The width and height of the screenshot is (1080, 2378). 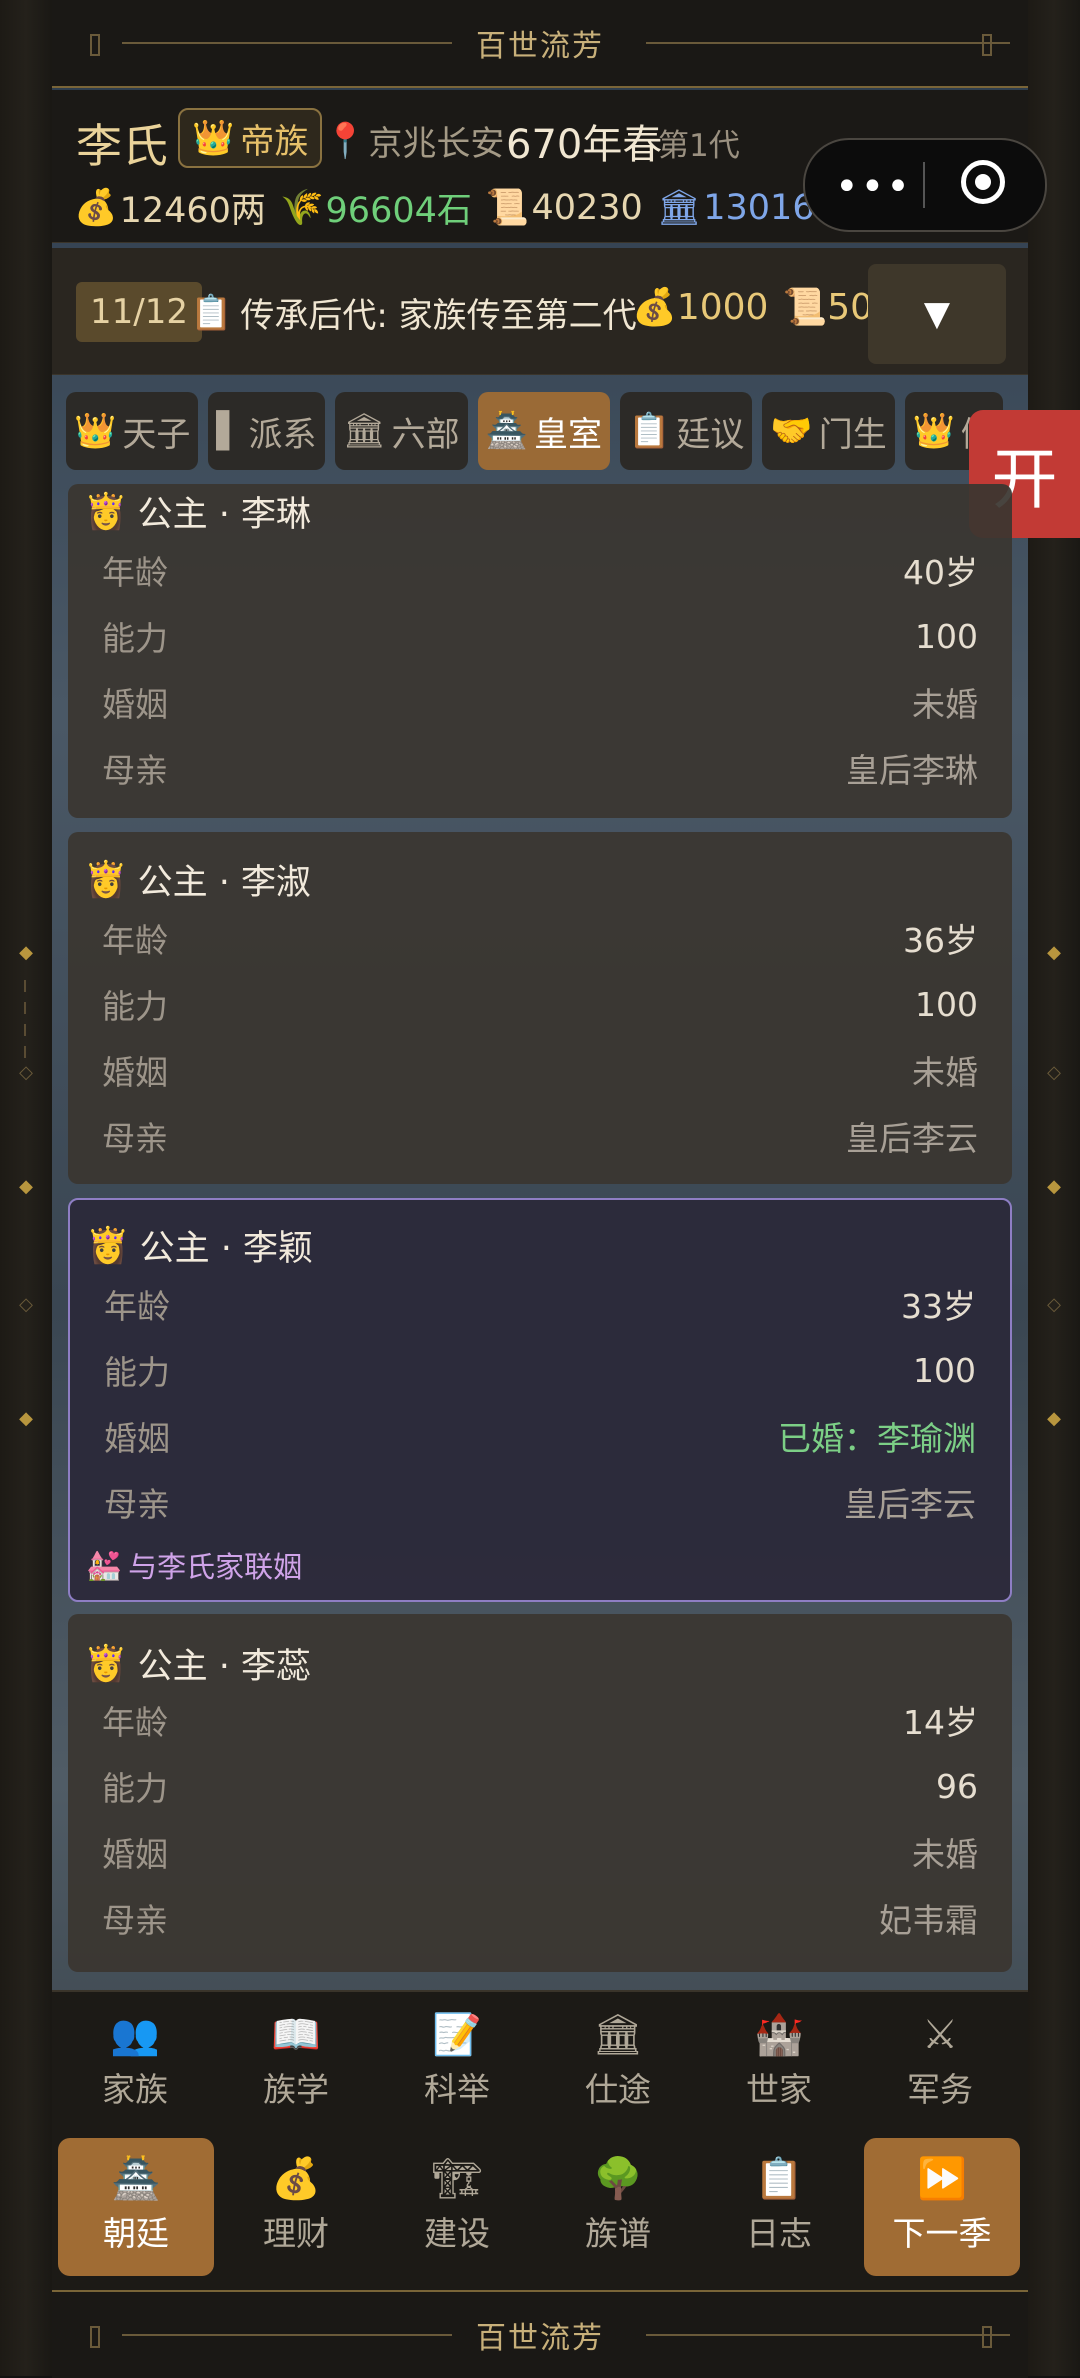 I want to click on princess-card: 👸 公主 · 李琳 年龄 40岁 能力 100 婚姻 未婚 母亲 皇后李琳, so click(x=540, y=651).